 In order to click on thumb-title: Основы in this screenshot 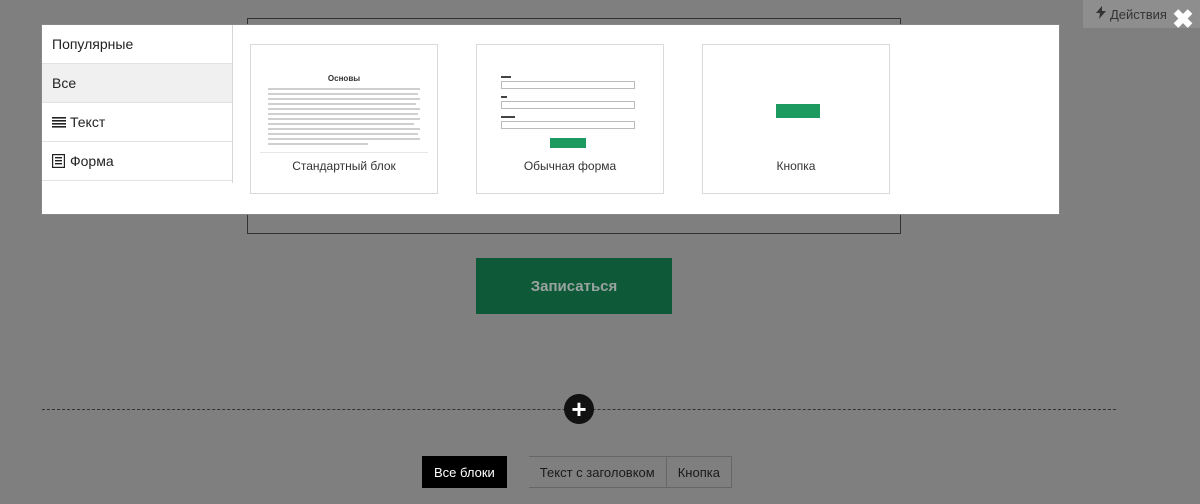, I will do `click(344, 78)`.